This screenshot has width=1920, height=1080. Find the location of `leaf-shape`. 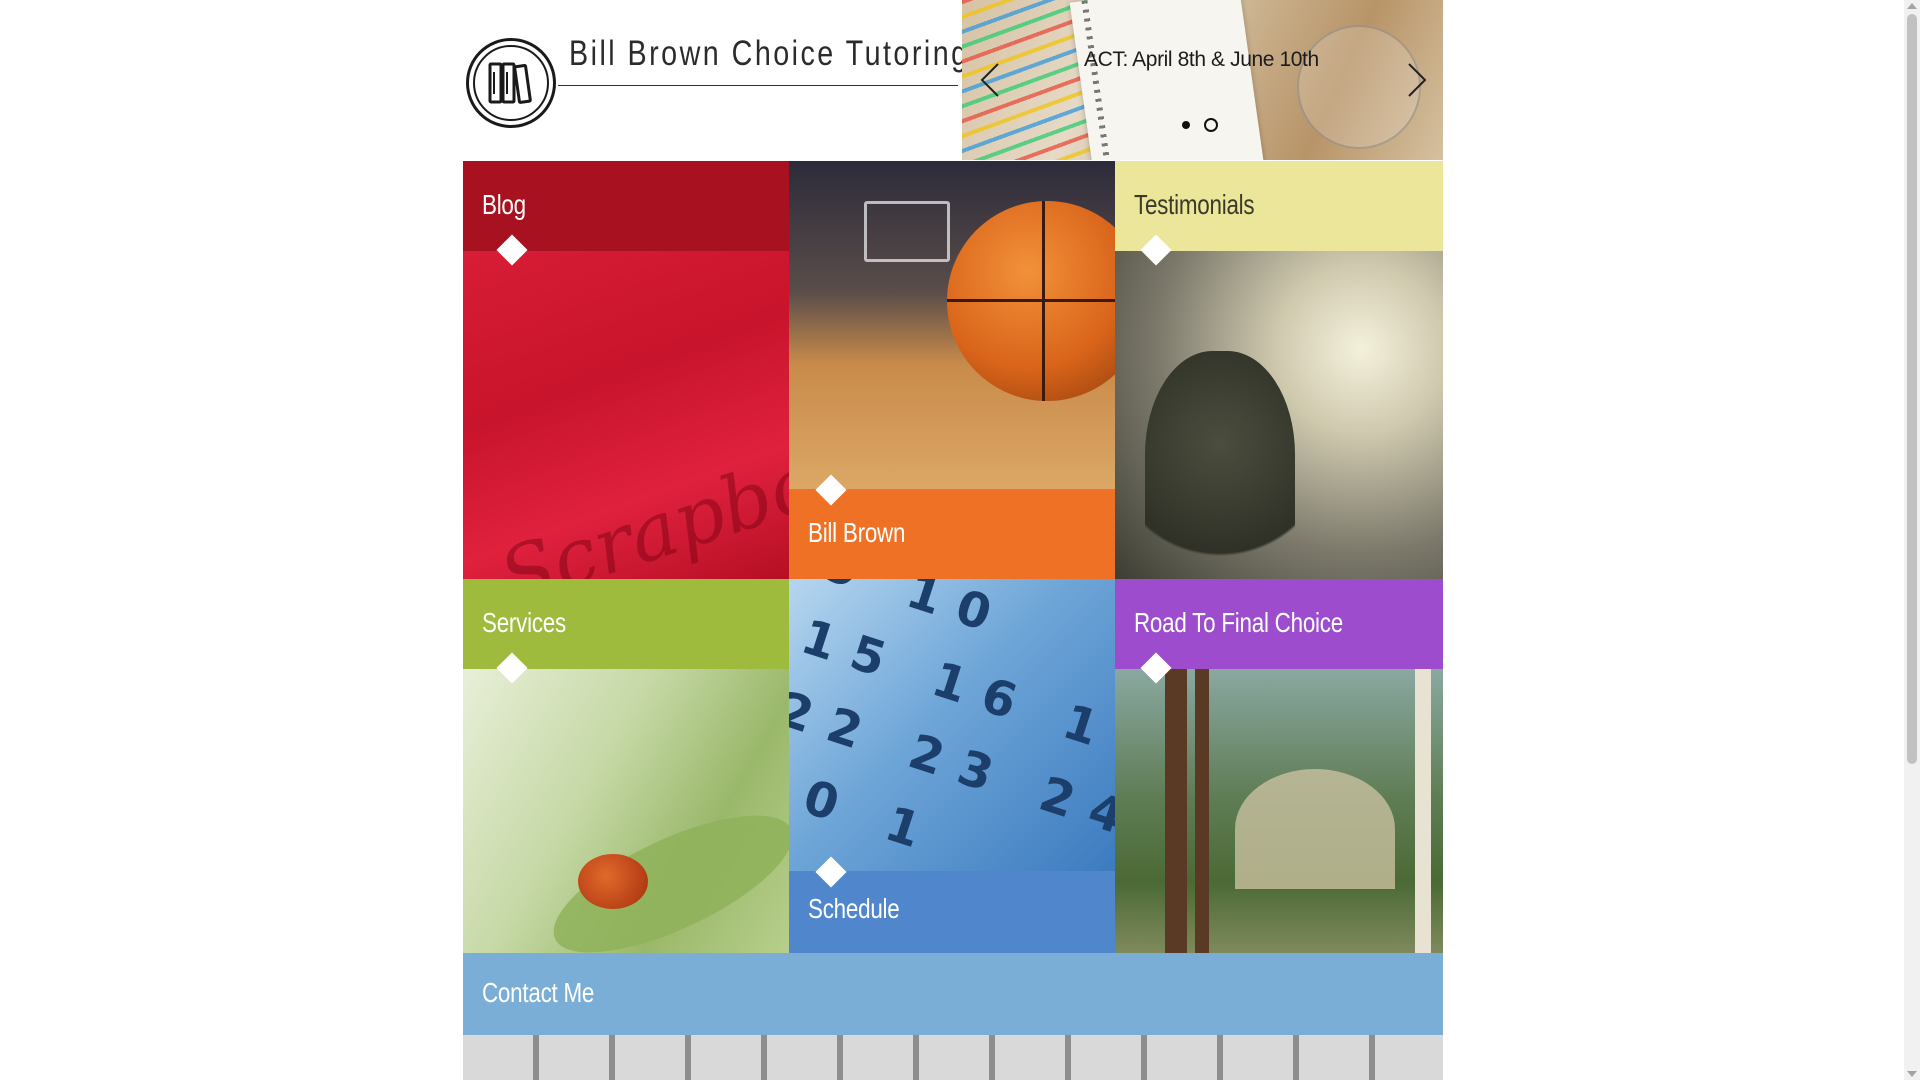

leaf-shape is located at coordinates (662, 870).